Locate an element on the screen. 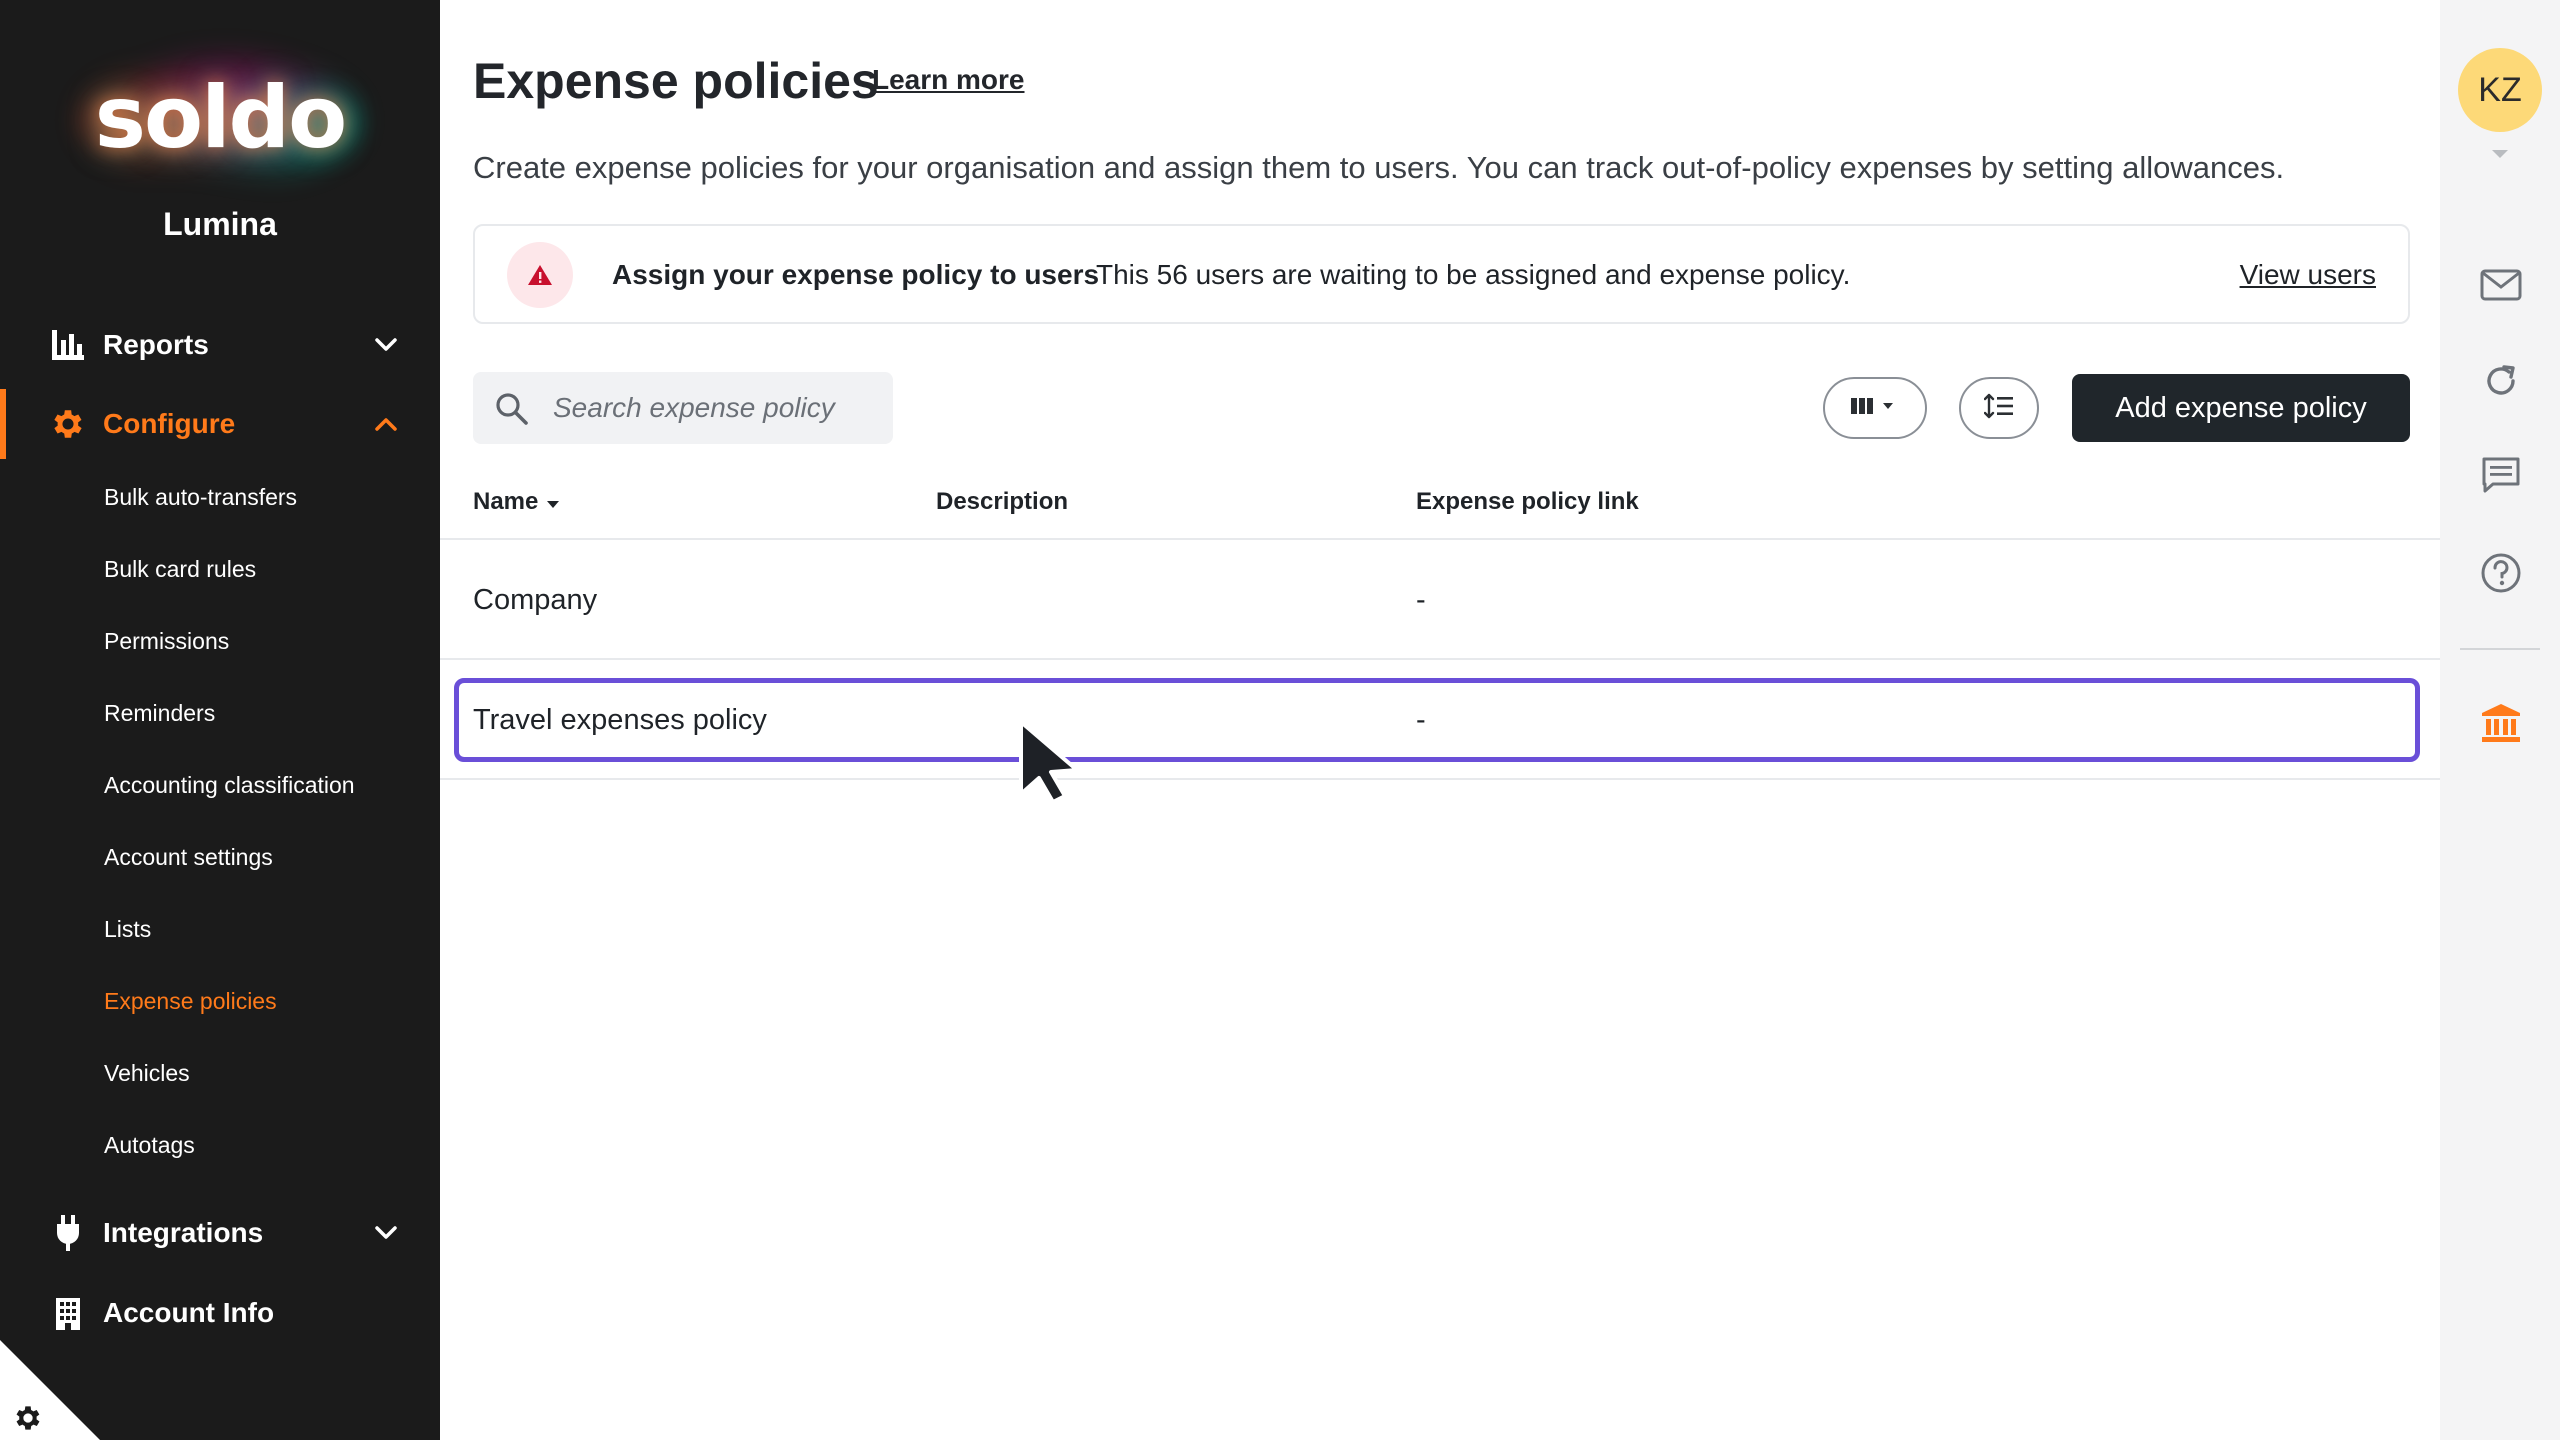 This screenshot has width=2560, height=1440. avatar: KZ is located at coordinates (2500, 90).